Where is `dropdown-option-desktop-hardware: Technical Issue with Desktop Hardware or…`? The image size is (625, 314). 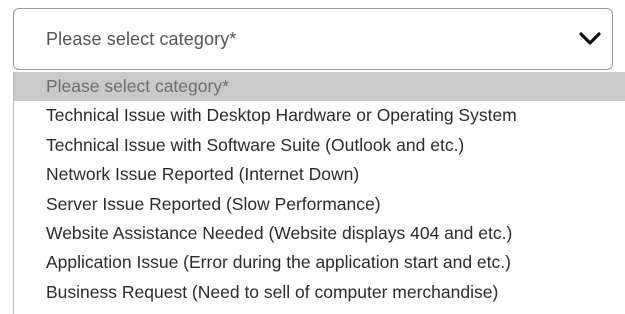
dropdown-option-desktop-hardware: Technical Issue with Desktop Hardware or… is located at coordinates (319, 115).